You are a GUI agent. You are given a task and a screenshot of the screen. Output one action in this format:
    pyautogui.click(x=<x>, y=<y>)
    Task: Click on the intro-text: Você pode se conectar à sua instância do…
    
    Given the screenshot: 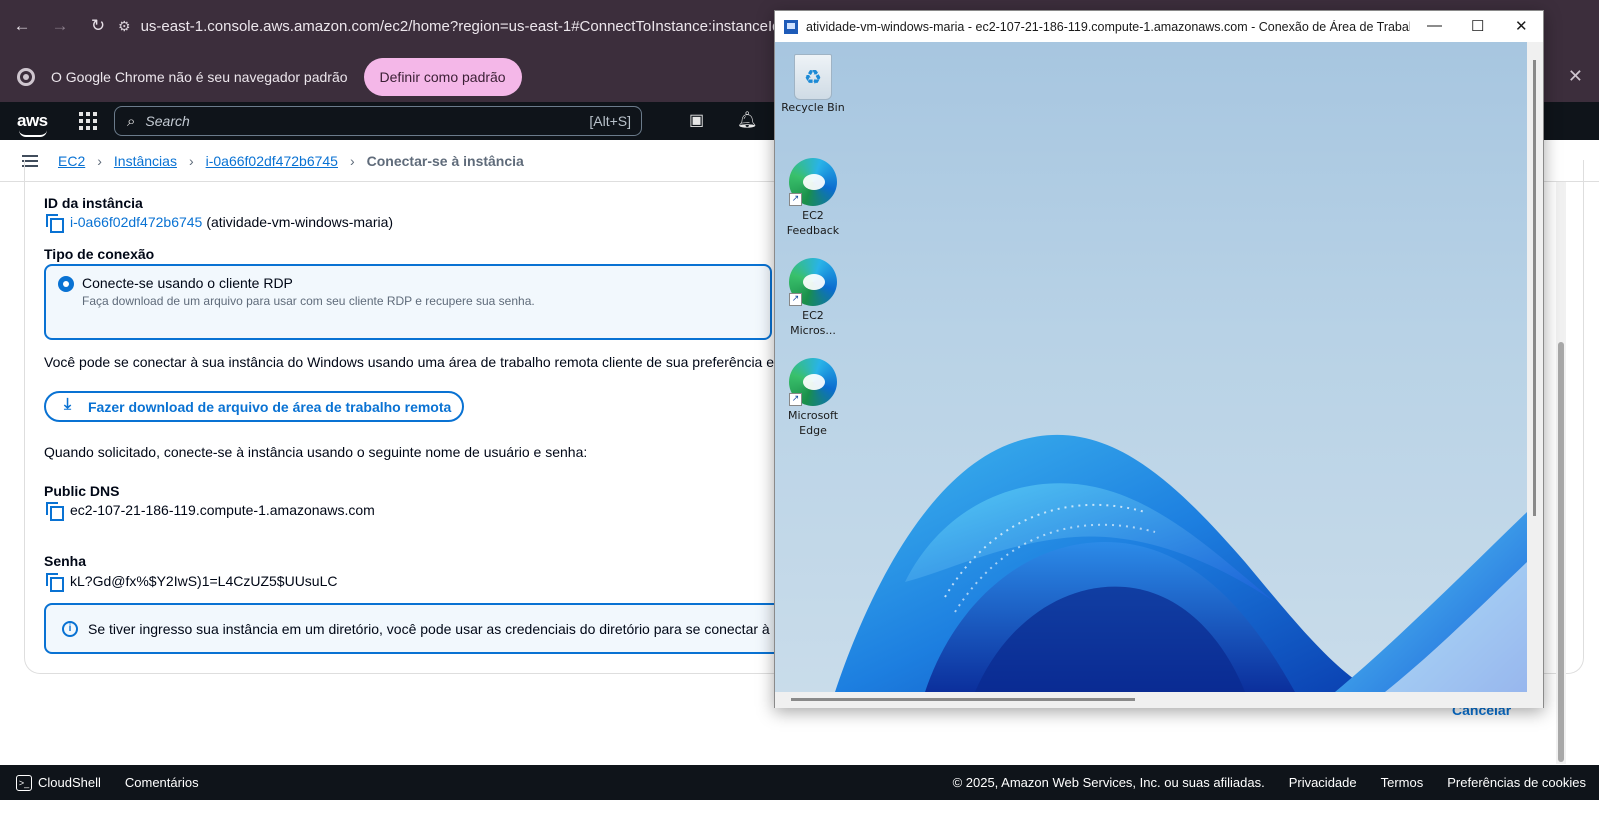 What is the action you would take?
    pyautogui.click(x=417, y=362)
    